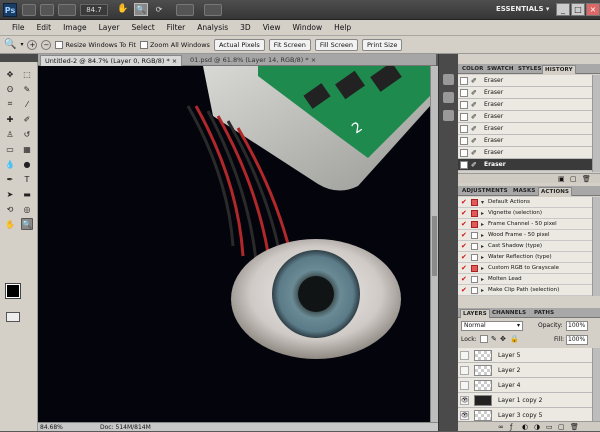  What do you see at coordinates (525, 370) in the screenshot?
I see `layer-row: Layer 2` at bounding box center [525, 370].